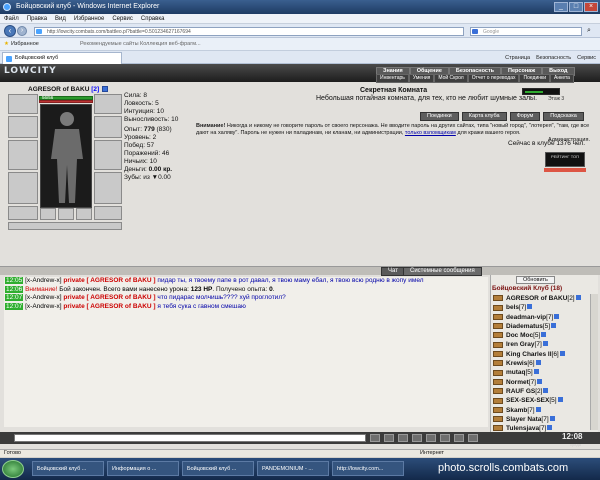 The height and width of the screenshot is (480, 600). Describe the element at coordinates (442, 271) in the screenshot. I see `tab-system-messages: Системные сообщения` at that location.